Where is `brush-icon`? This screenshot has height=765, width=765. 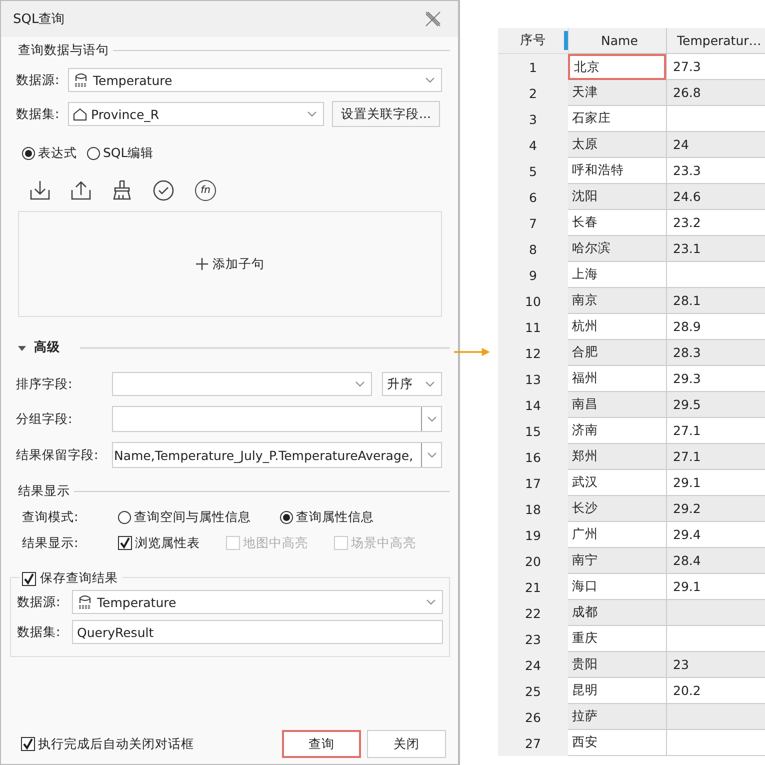
brush-icon is located at coordinates (122, 190).